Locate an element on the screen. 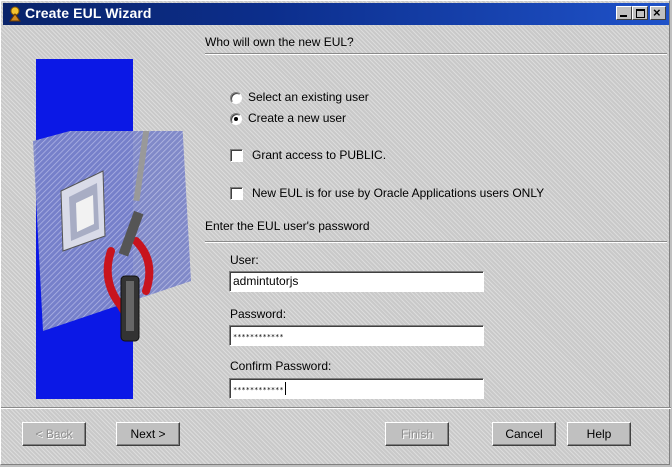 The height and width of the screenshot is (467, 672). password-heading: Enter the EUL user's password is located at coordinates (287, 226).